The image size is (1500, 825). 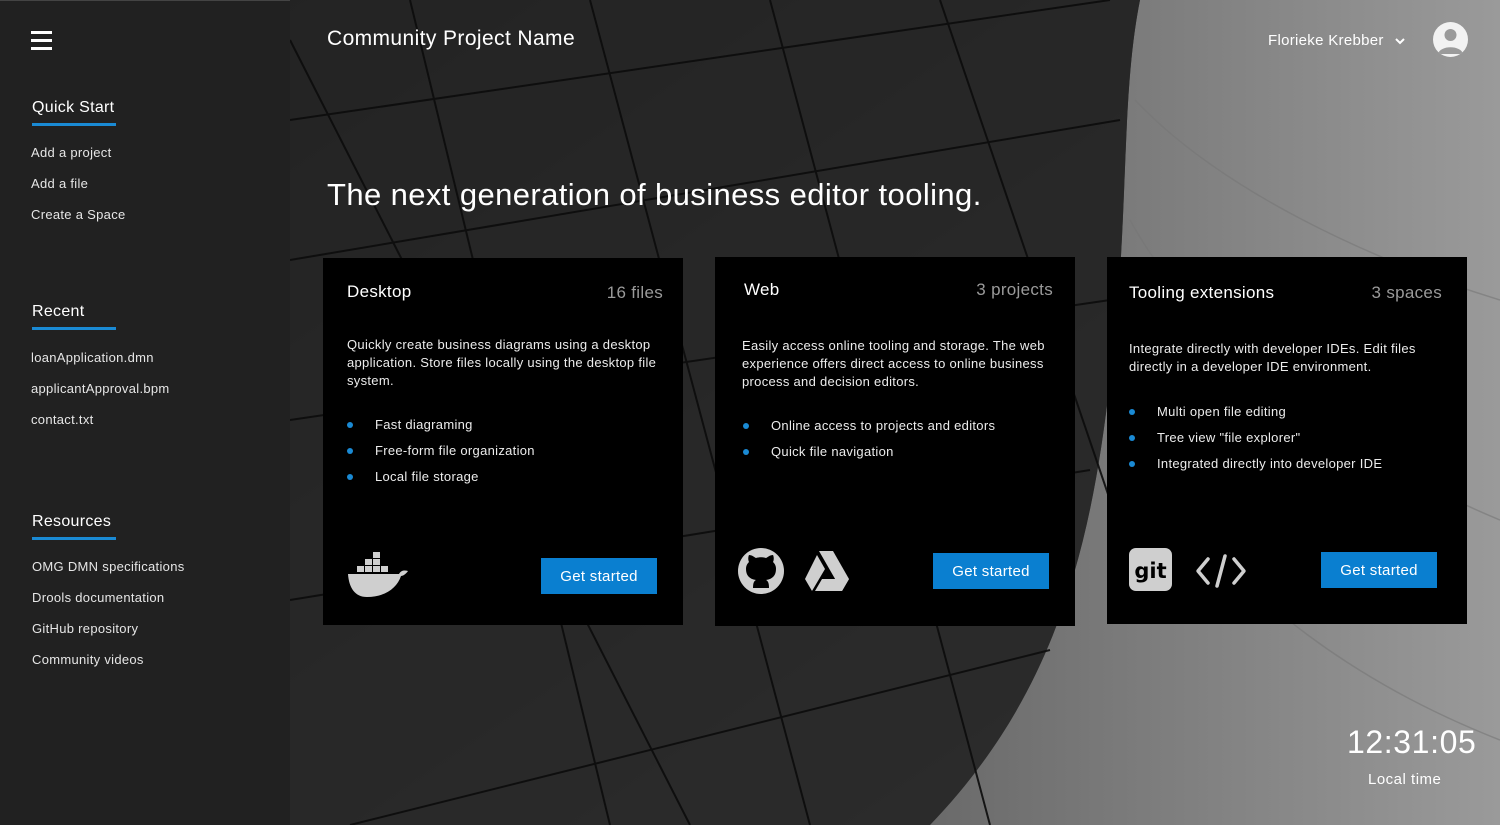 I want to click on feature-item: Online access to projects and editors, so click(x=869, y=430).